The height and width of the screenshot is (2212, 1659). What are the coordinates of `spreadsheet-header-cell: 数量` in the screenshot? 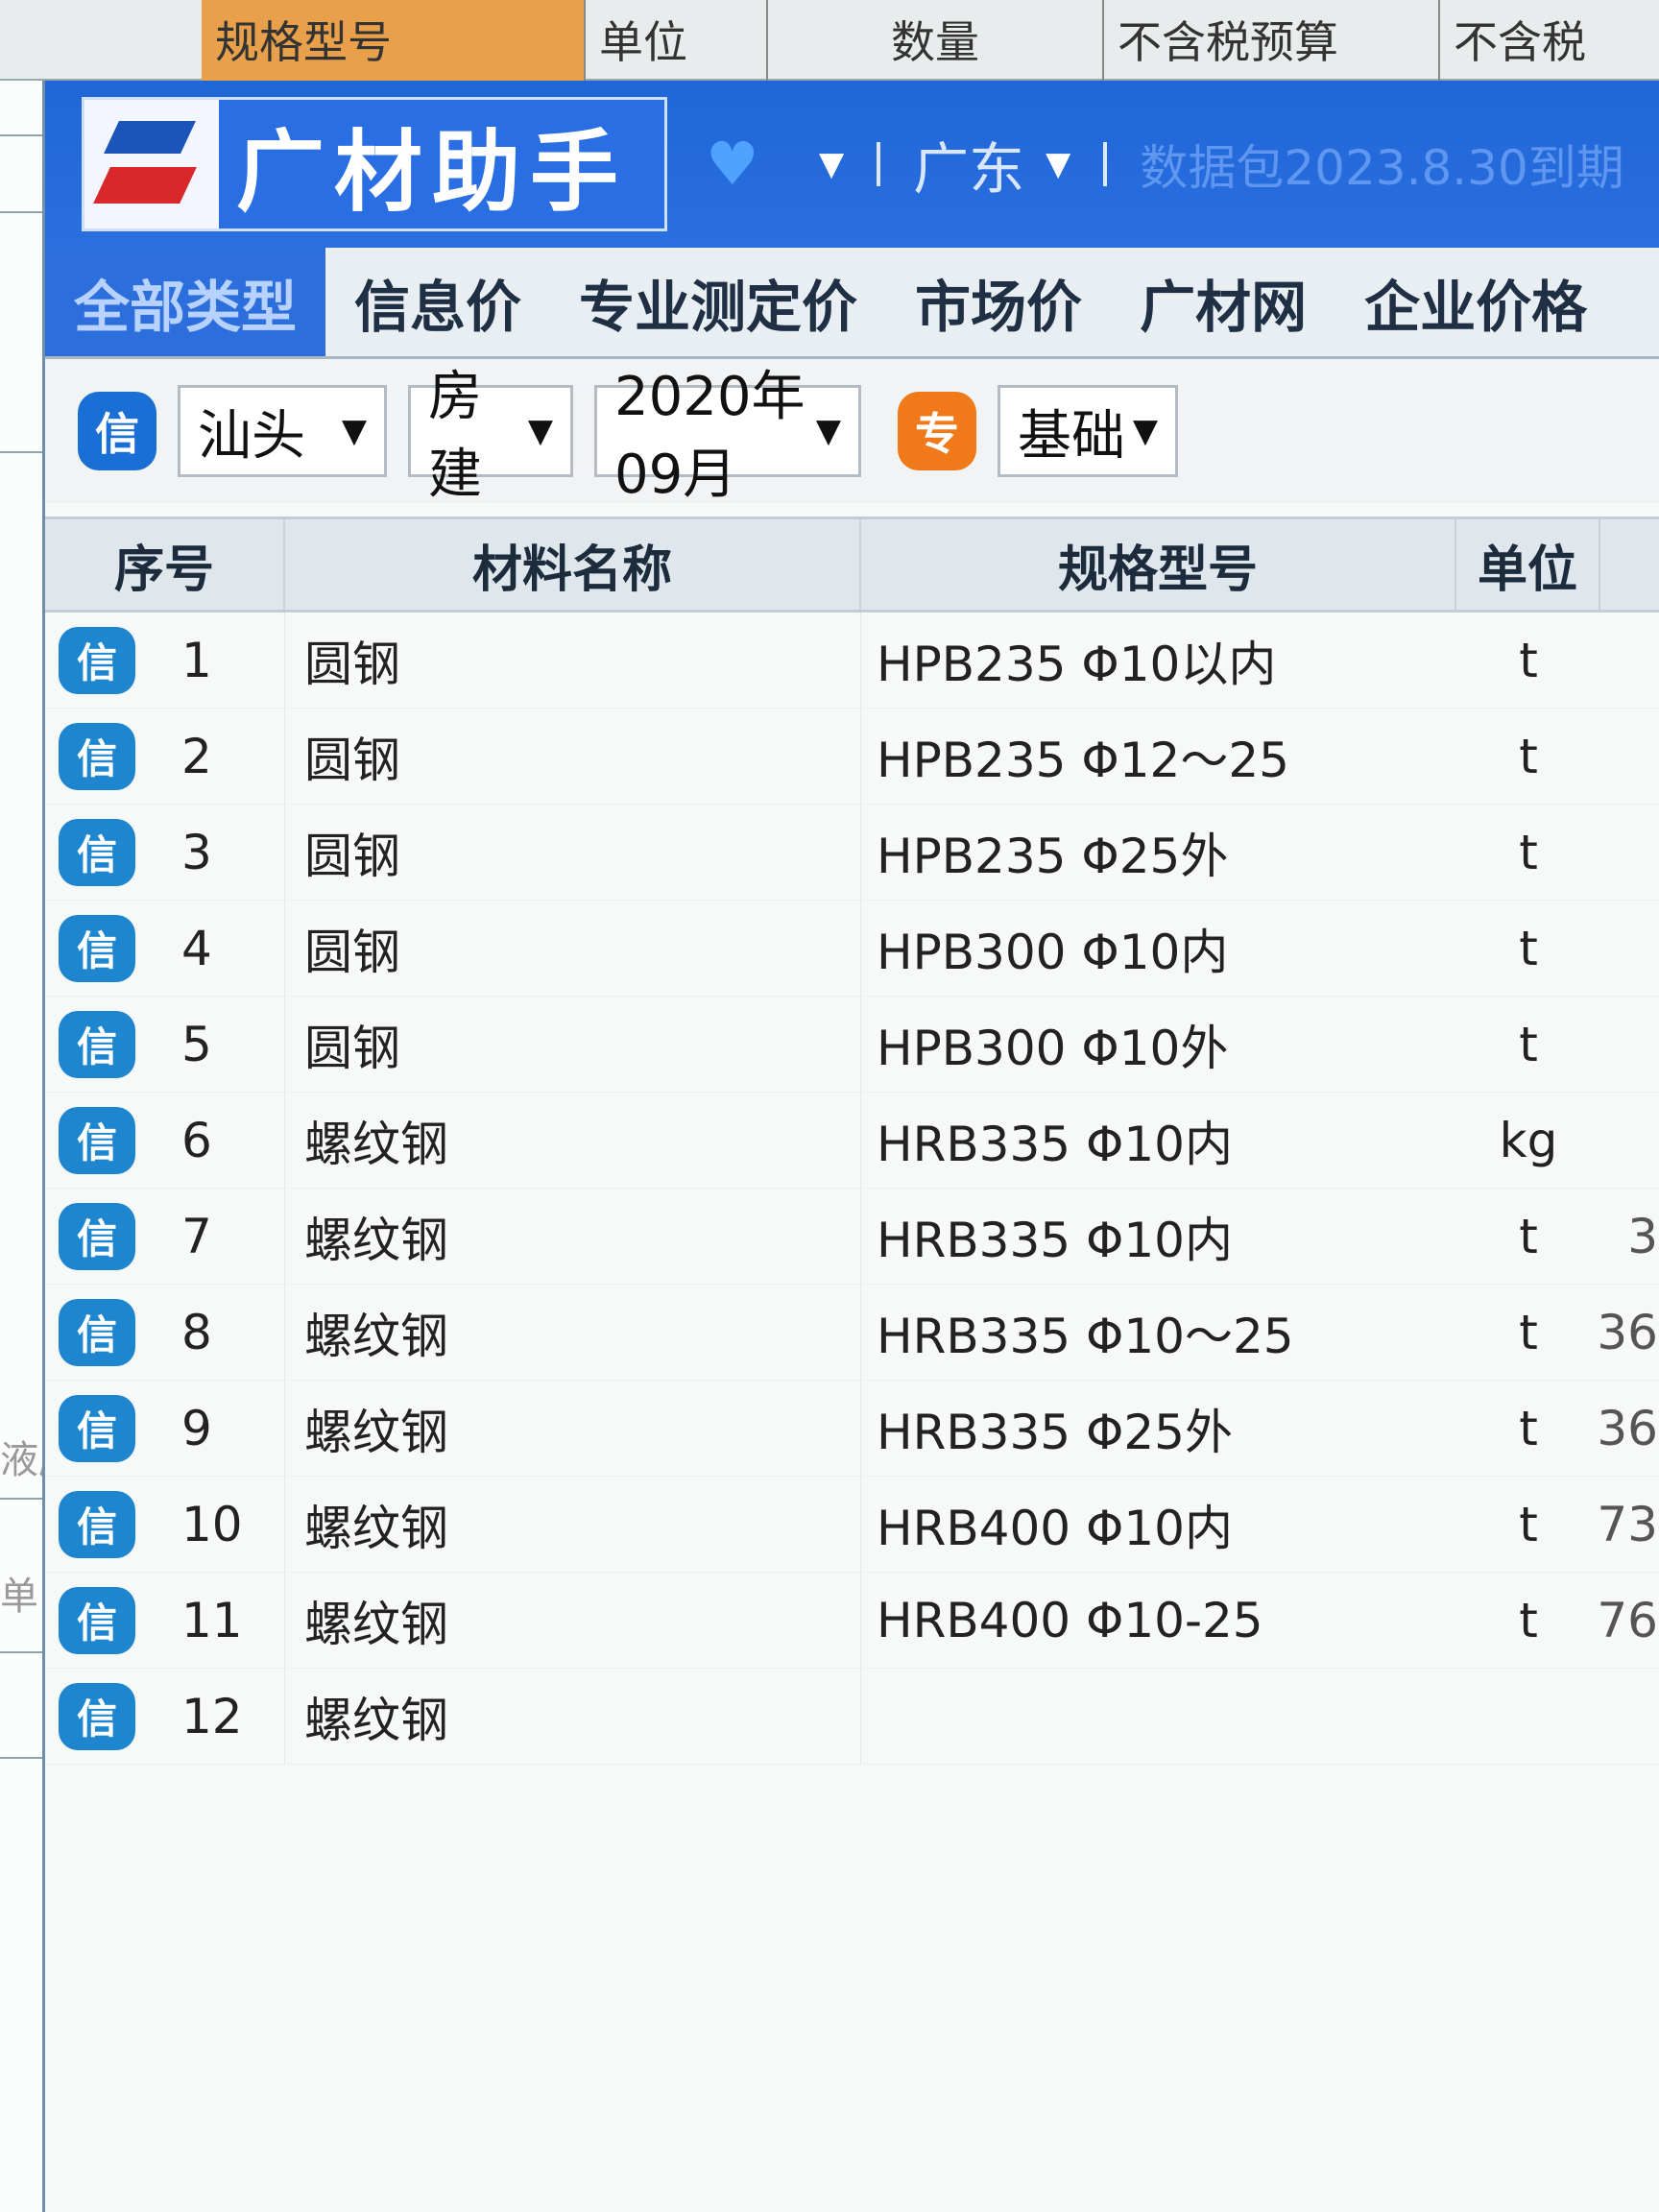 It's located at (936, 41).